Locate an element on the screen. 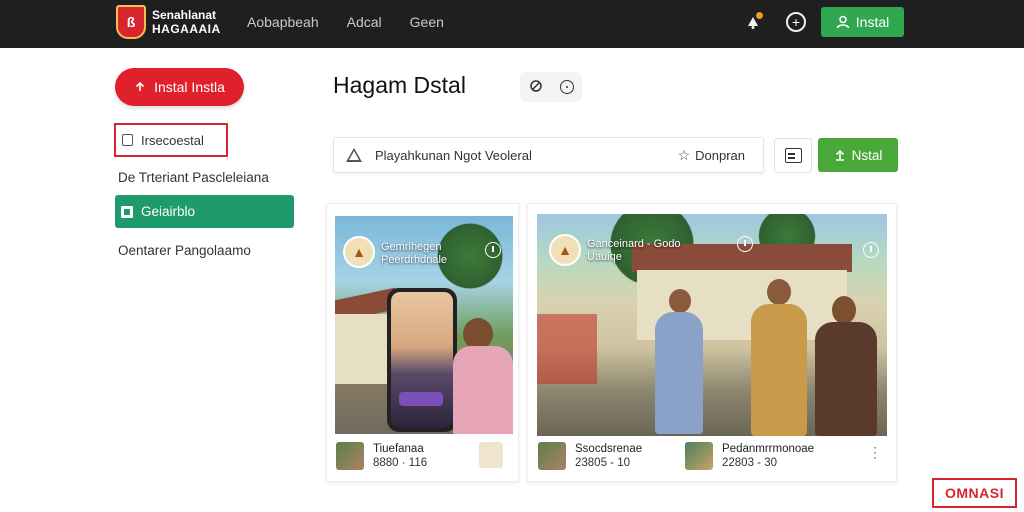  brand-name-line1: Senahlanat is located at coordinates (184, 15).